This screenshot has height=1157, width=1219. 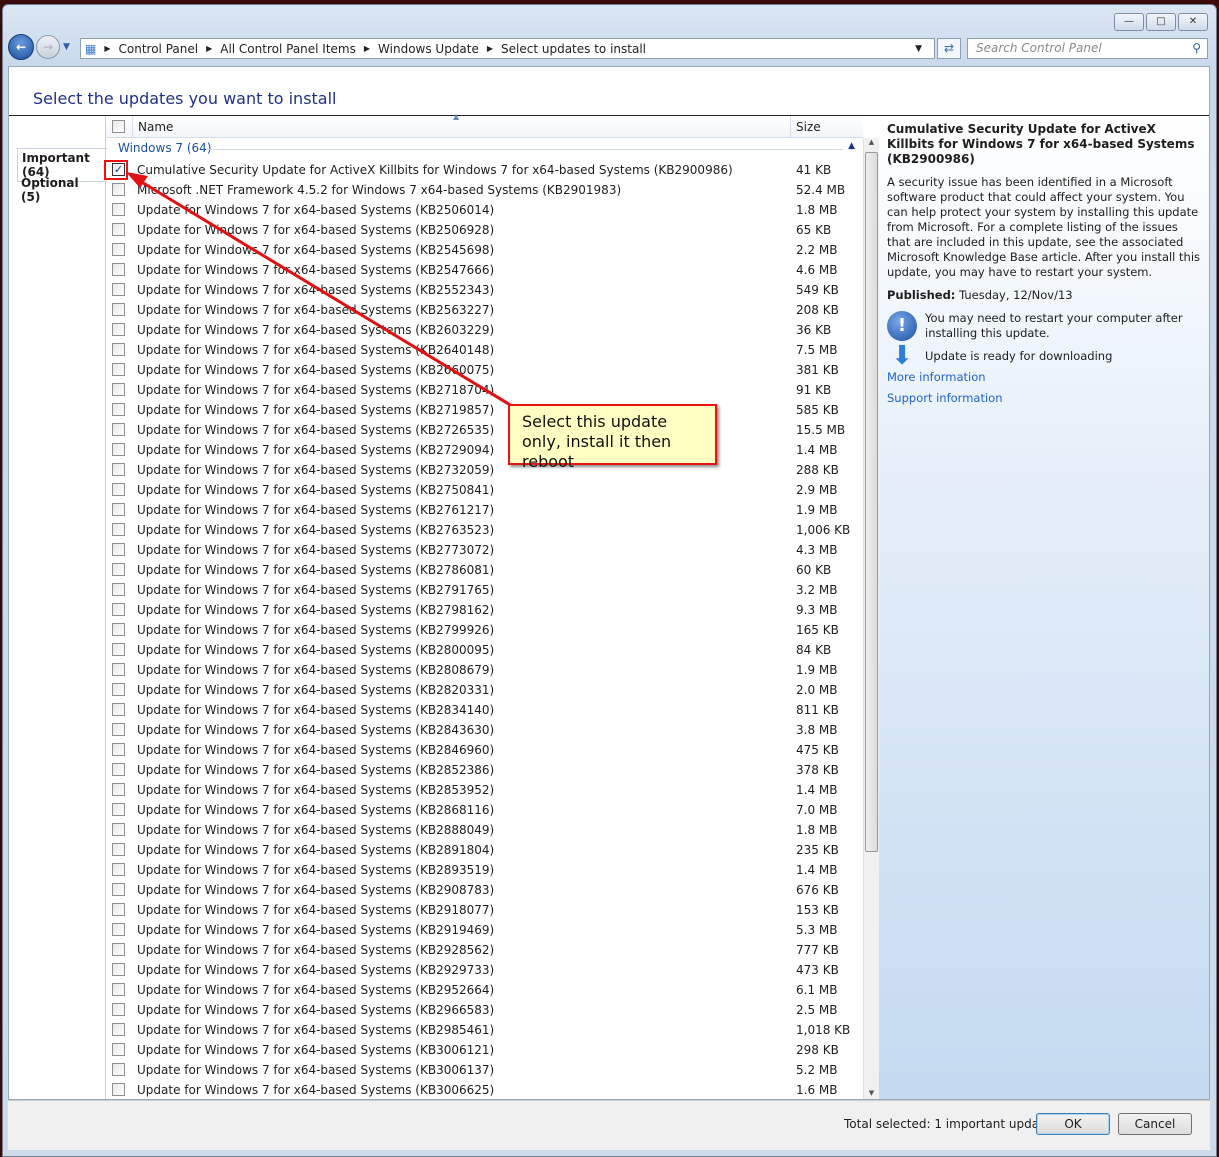 What do you see at coordinates (288, 49) in the screenshot?
I see `breadcrumb-item: All Control Panel Items` at bounding box center [288, 49].